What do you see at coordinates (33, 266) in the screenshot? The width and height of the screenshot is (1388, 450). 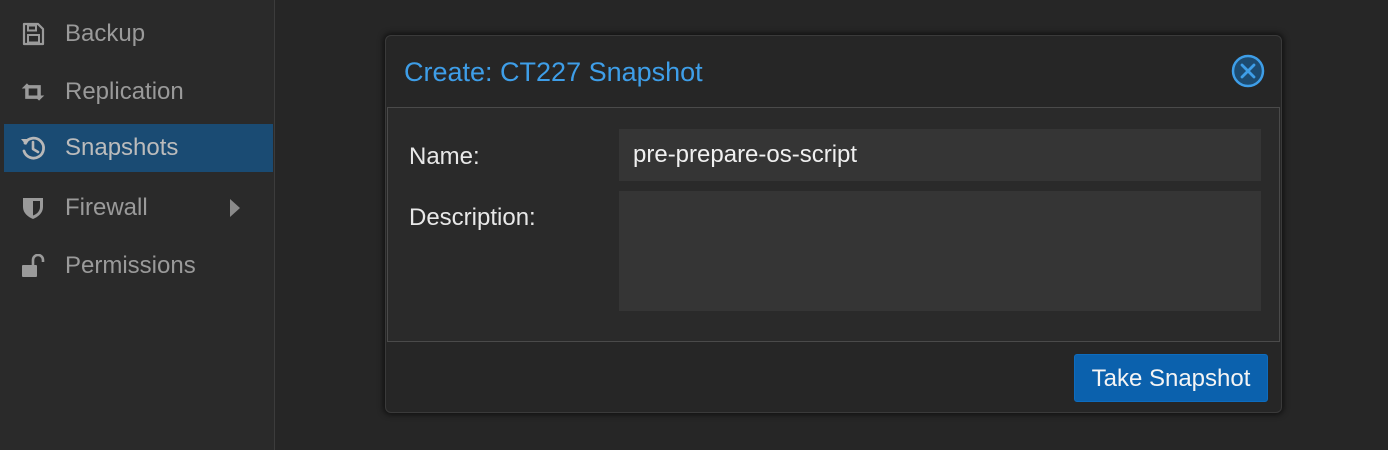 I see `unlock-icon` at bounding box center [33, 266].